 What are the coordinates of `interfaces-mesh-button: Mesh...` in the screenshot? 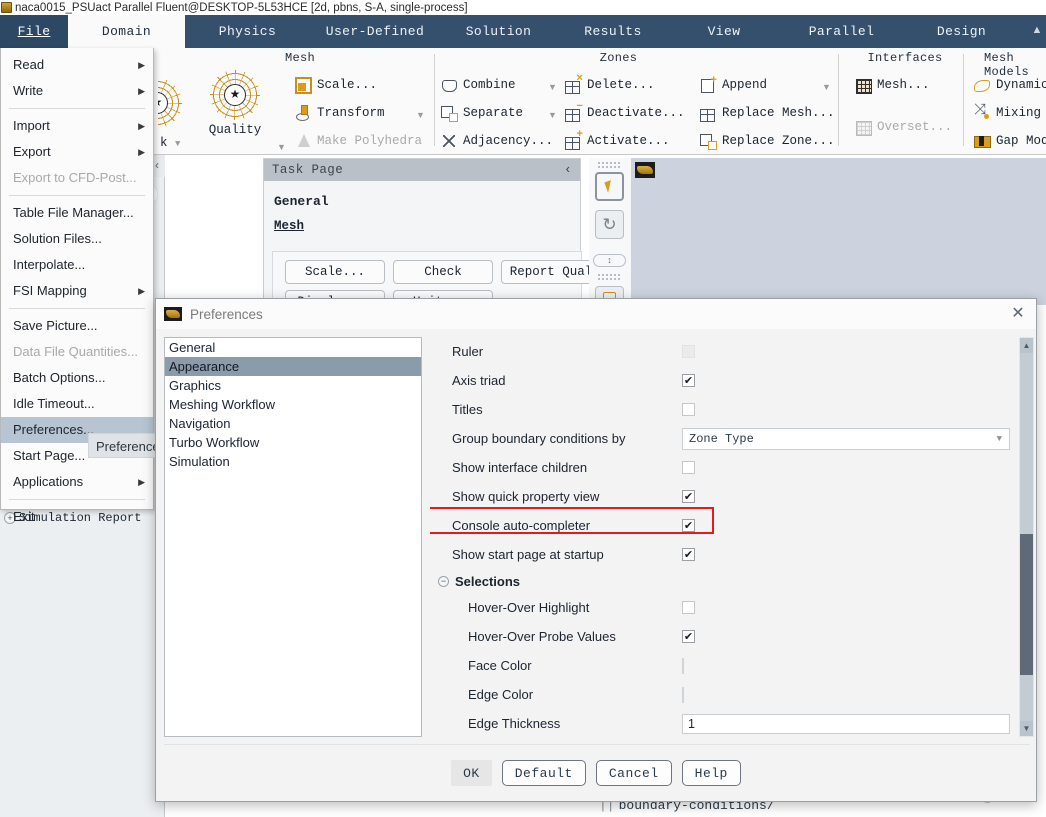 It's located at (892, 85).